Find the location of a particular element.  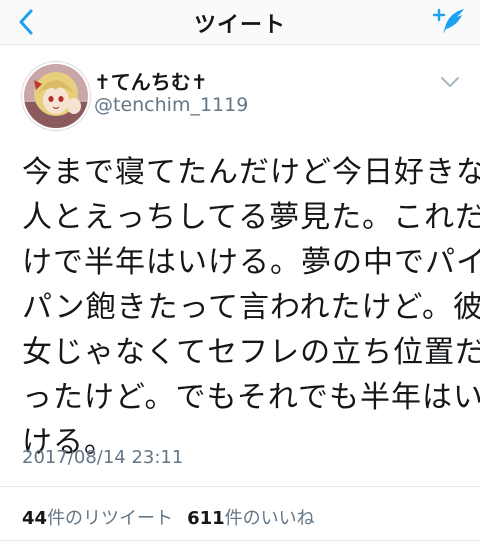

tweet-text-line: 人とえっちしてる夢見た。これだ is located at coordinates (251, 217).